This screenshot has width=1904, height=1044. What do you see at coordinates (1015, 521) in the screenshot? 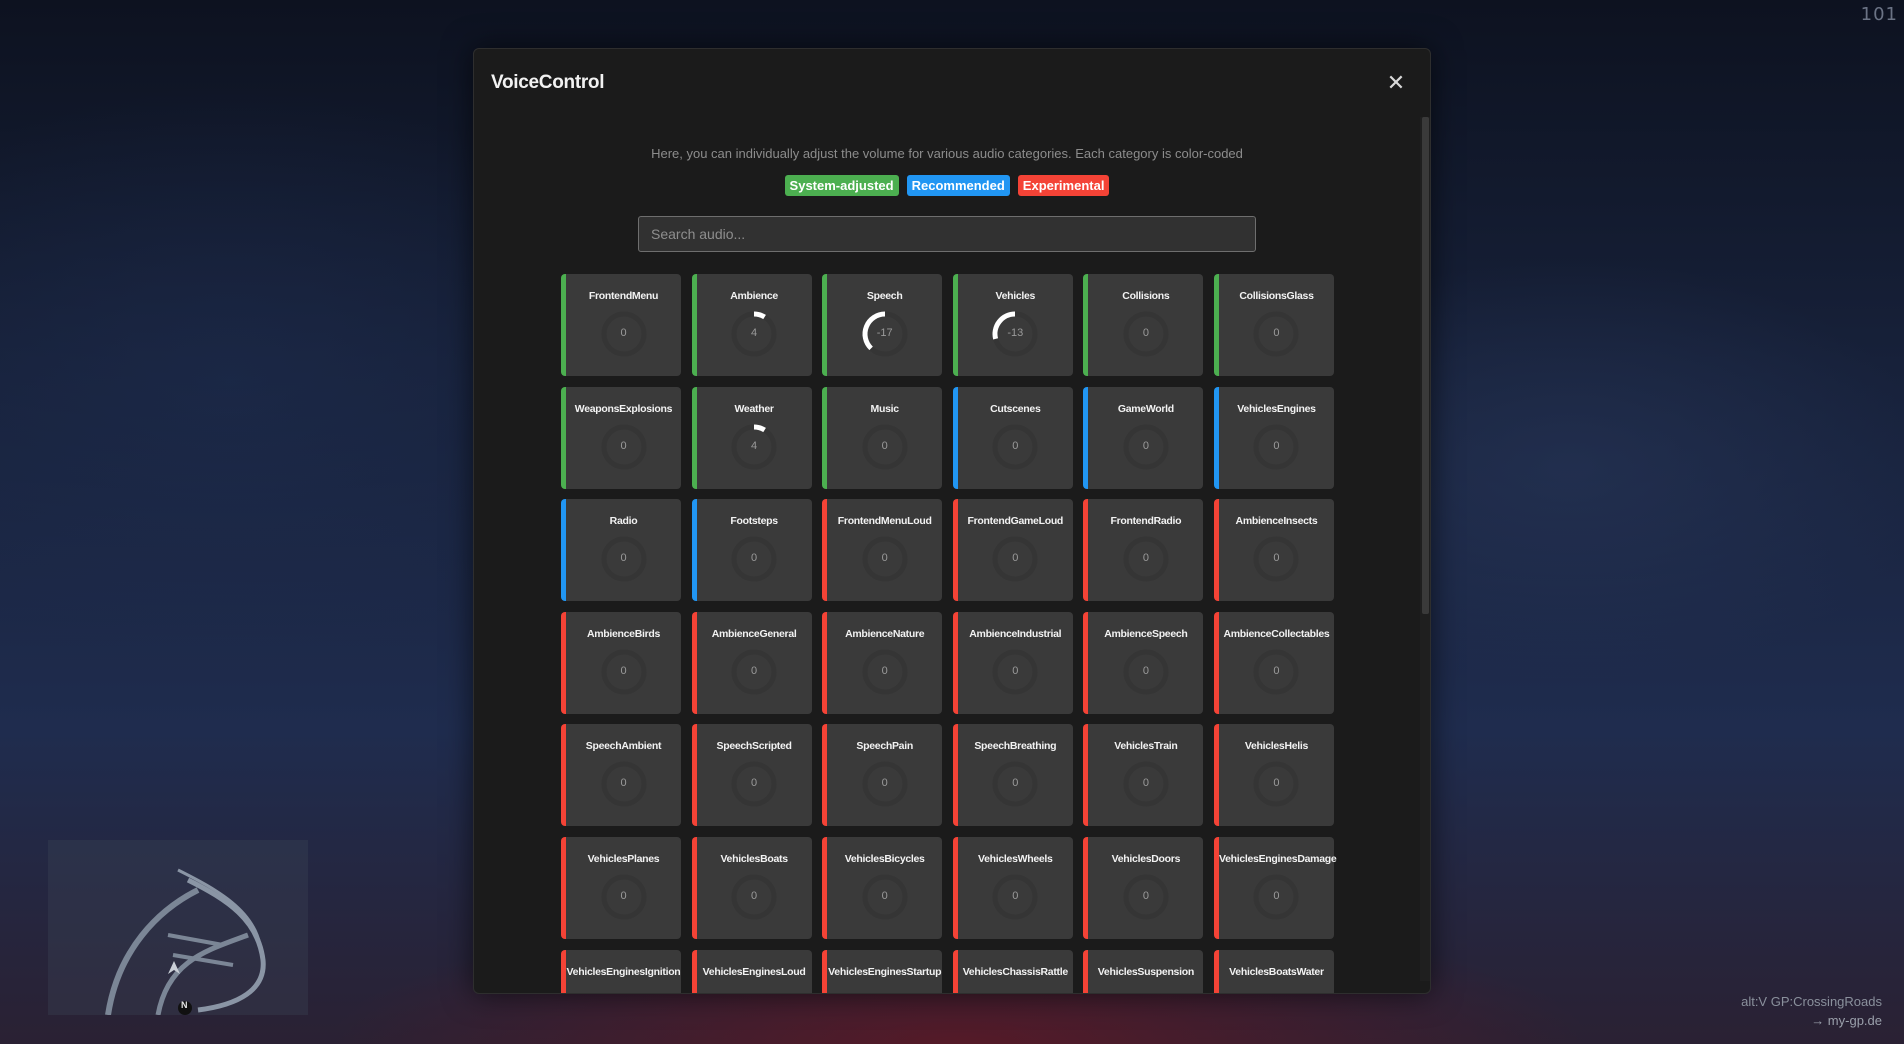
I see `audio-tile-label: FrontendGameLoud` at bounding box center [1015, 521].